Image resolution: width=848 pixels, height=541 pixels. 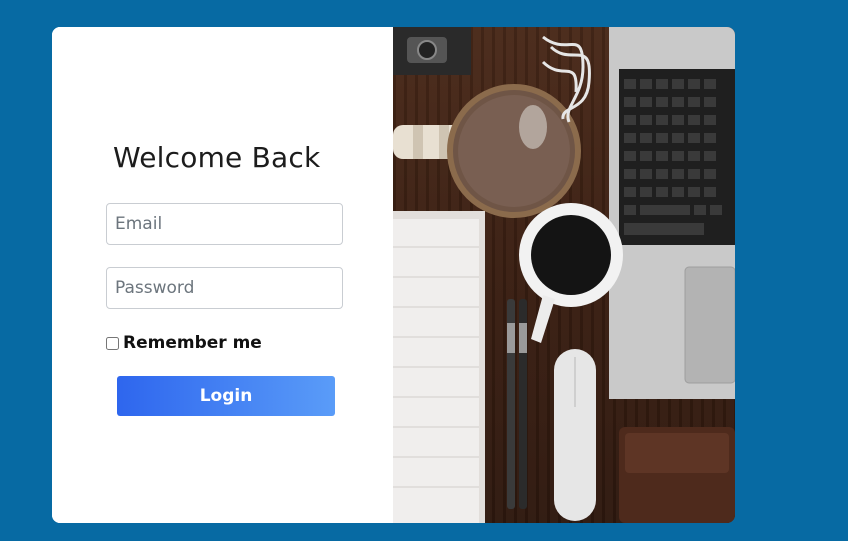 What do you see at coordinates (192, 343) in the screenshot?
I see `remember-me-label: Remember me` at bounding box center [192, 343].